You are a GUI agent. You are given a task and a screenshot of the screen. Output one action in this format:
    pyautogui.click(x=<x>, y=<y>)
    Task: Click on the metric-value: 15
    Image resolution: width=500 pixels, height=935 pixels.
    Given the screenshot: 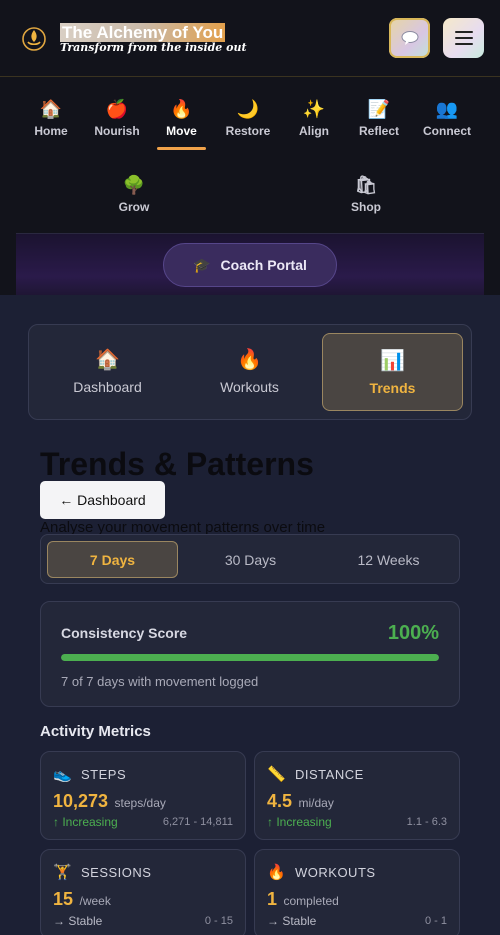 What is the action you would take?
    pyautogui.click(x=63, y=899)
    